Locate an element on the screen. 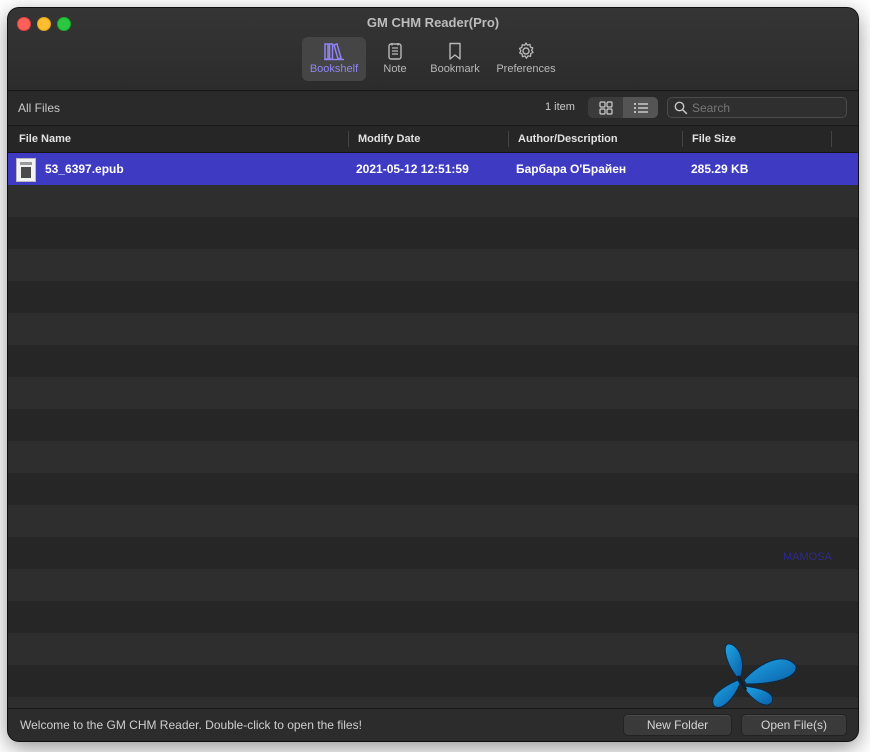 The height and width of the screenshot is (752, 870). window-title: GM CHM Reader(Pro) is located at coordinates (433, 22).